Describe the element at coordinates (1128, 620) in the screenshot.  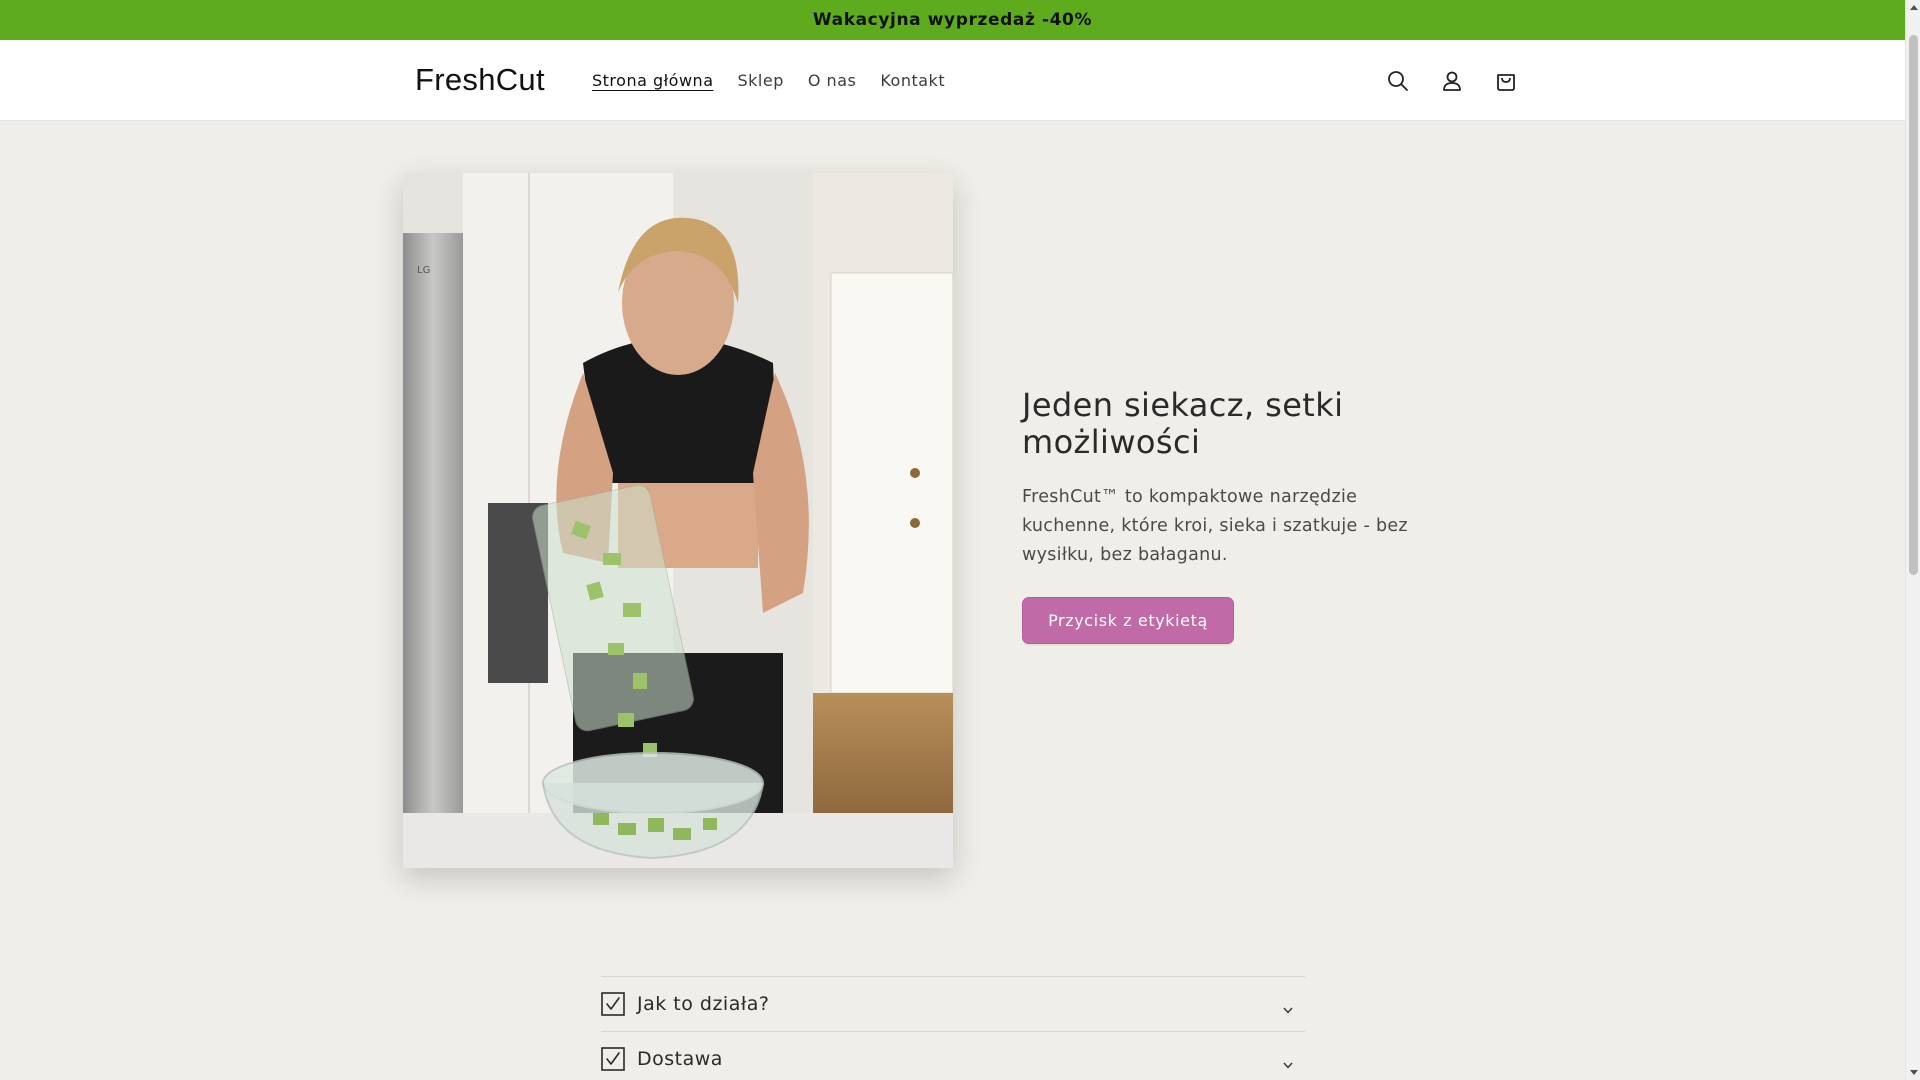
I see `hero-cta-button: Przycisk z etykietą` at that location.